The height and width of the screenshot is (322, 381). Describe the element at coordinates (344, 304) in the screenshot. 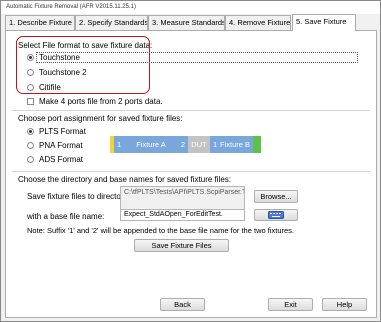

I see `help-button: Help` at that location.